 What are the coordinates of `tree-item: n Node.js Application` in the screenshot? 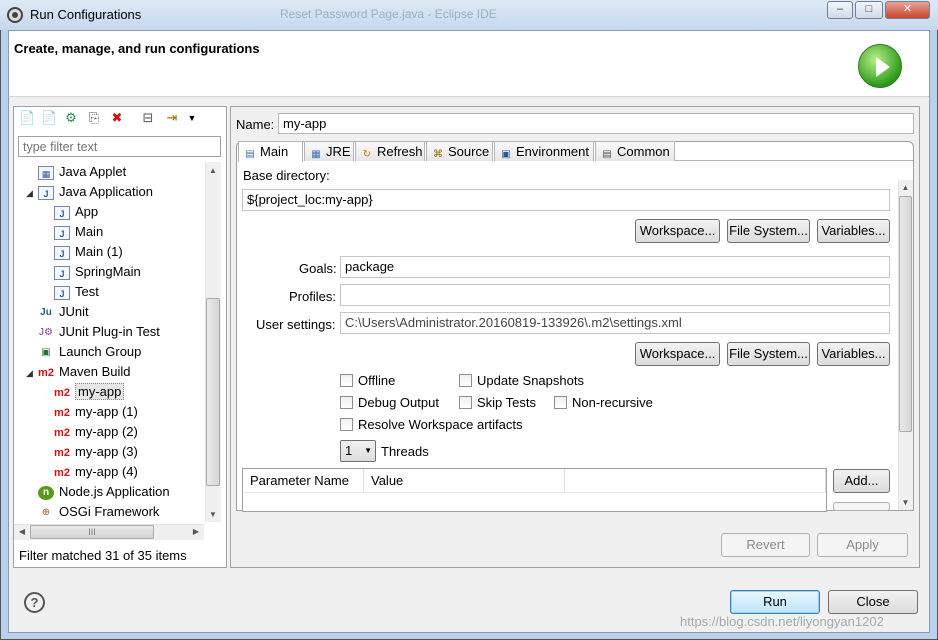 It's located at (98, 492).